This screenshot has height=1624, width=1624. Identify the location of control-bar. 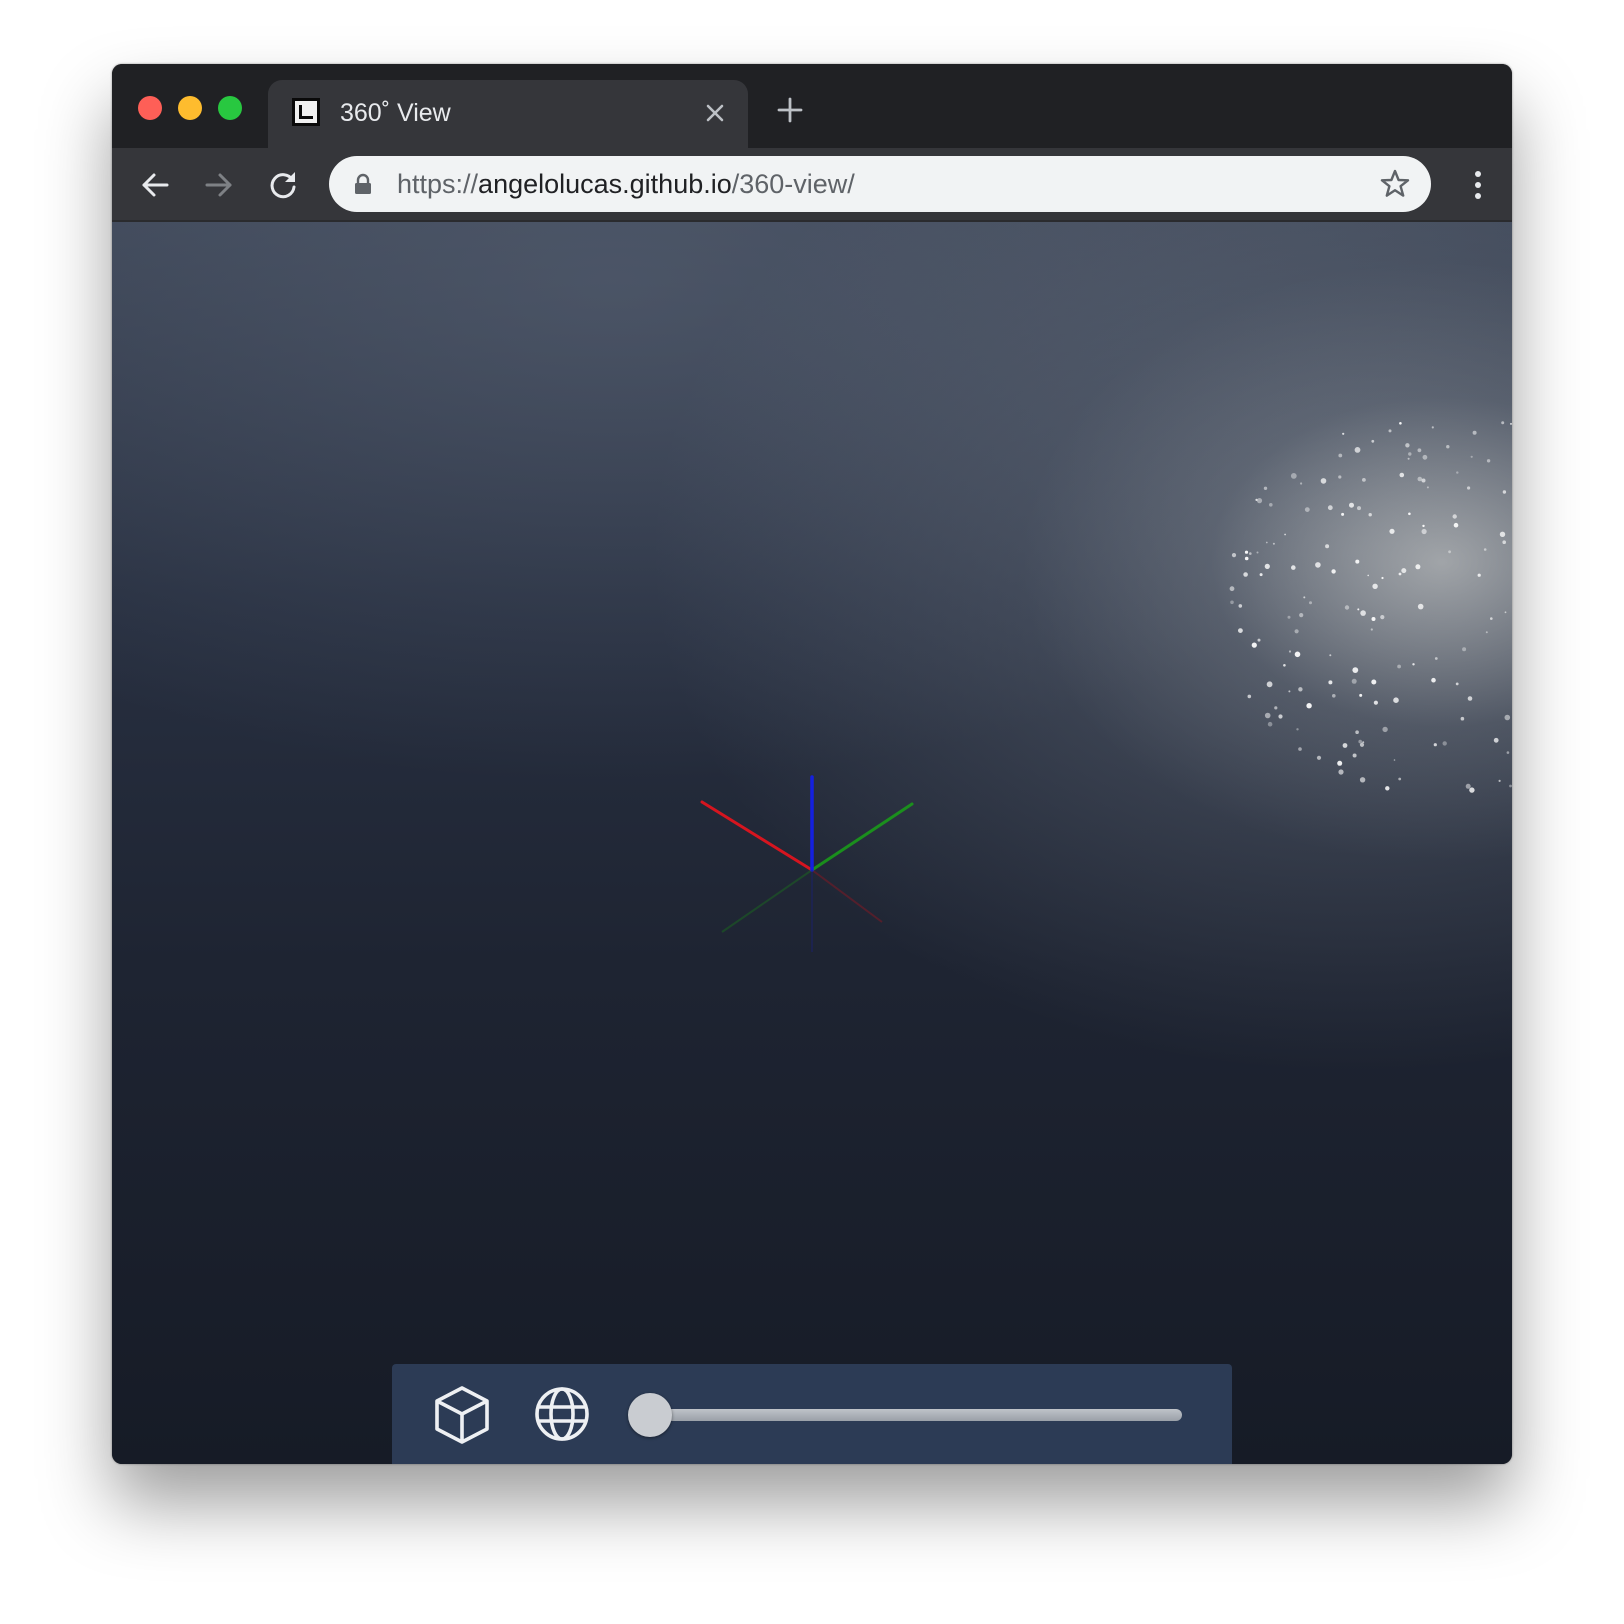
(812, 1414).